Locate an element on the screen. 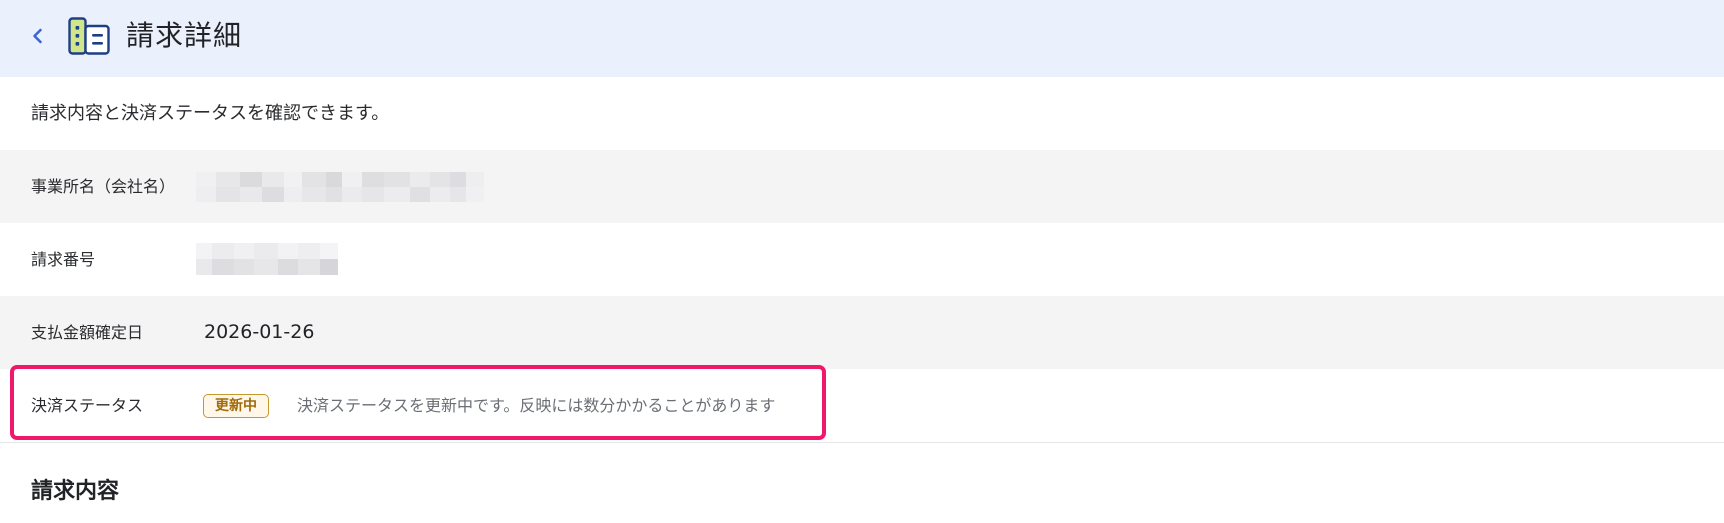 Image resolution: width=1724 pixels, height=523 pixels. invoice-number-row: 請求番号 is located at coordinates (862, 259).